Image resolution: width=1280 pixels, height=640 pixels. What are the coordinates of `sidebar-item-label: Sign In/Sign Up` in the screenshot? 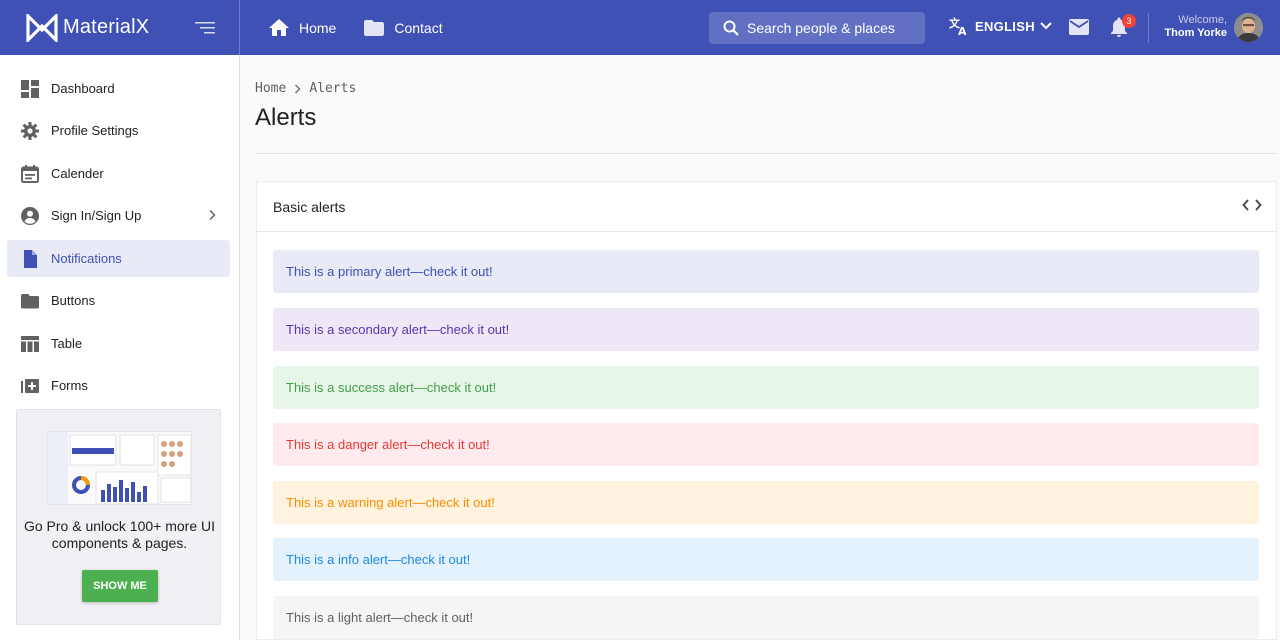 It's located at (96, 215).